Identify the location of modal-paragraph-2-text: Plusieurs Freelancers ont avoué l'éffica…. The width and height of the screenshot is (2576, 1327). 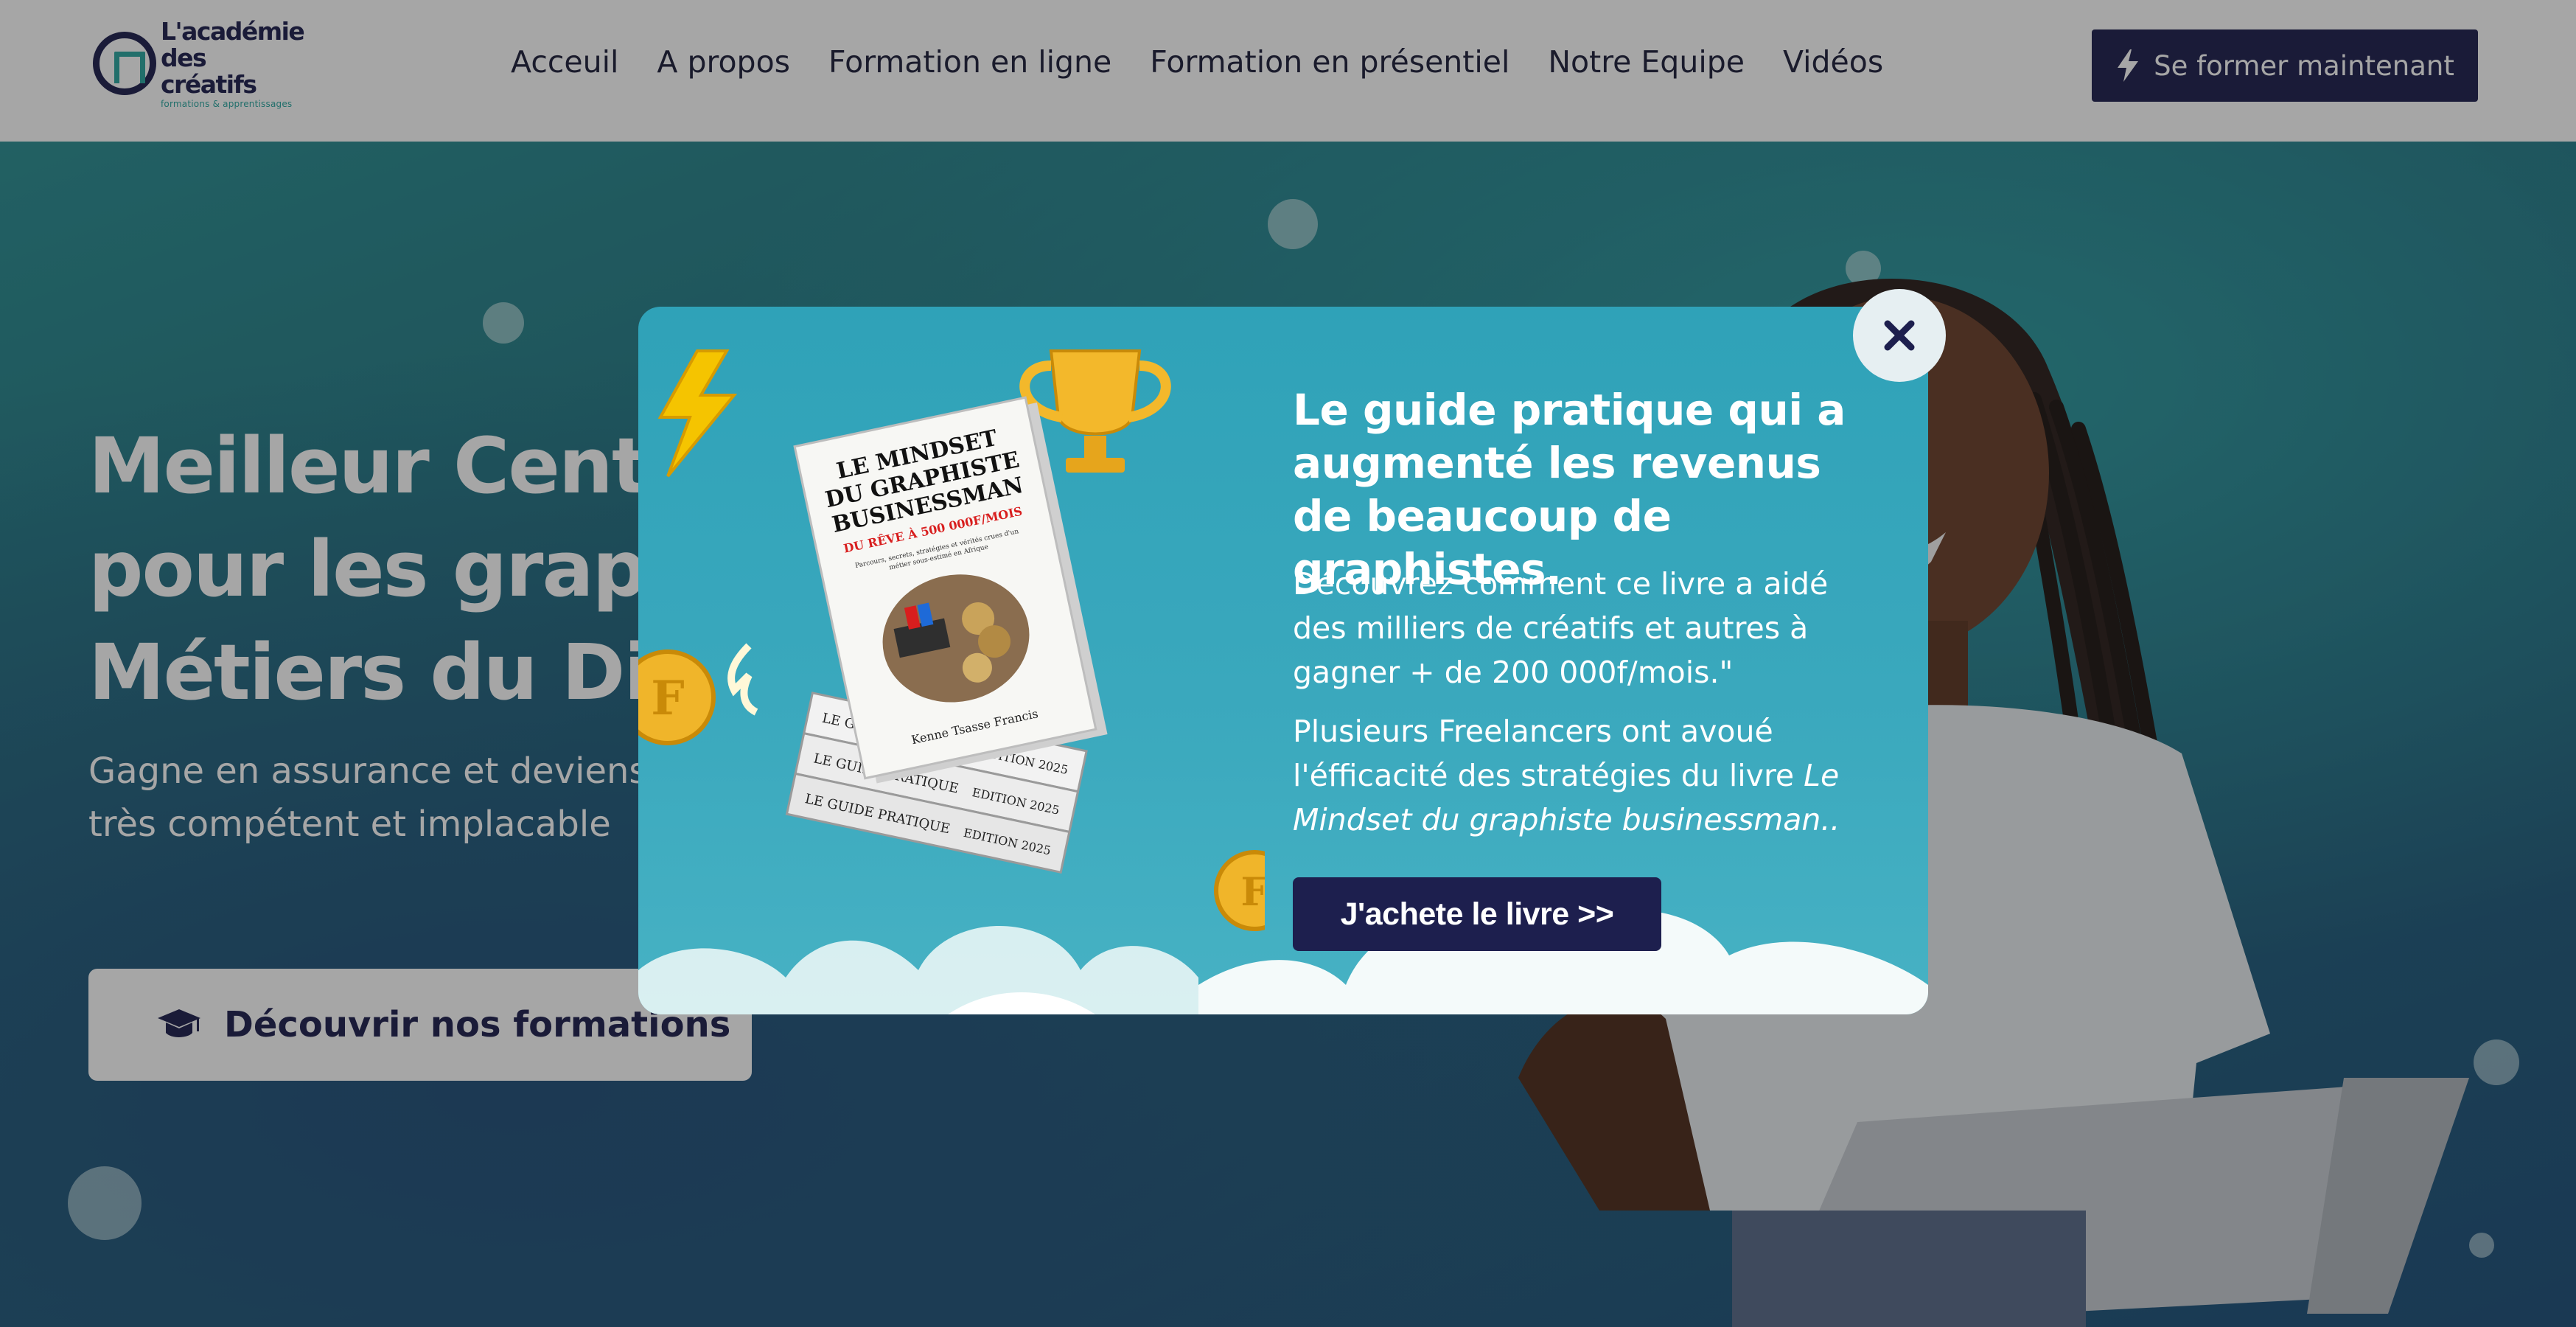
(1548, 753).